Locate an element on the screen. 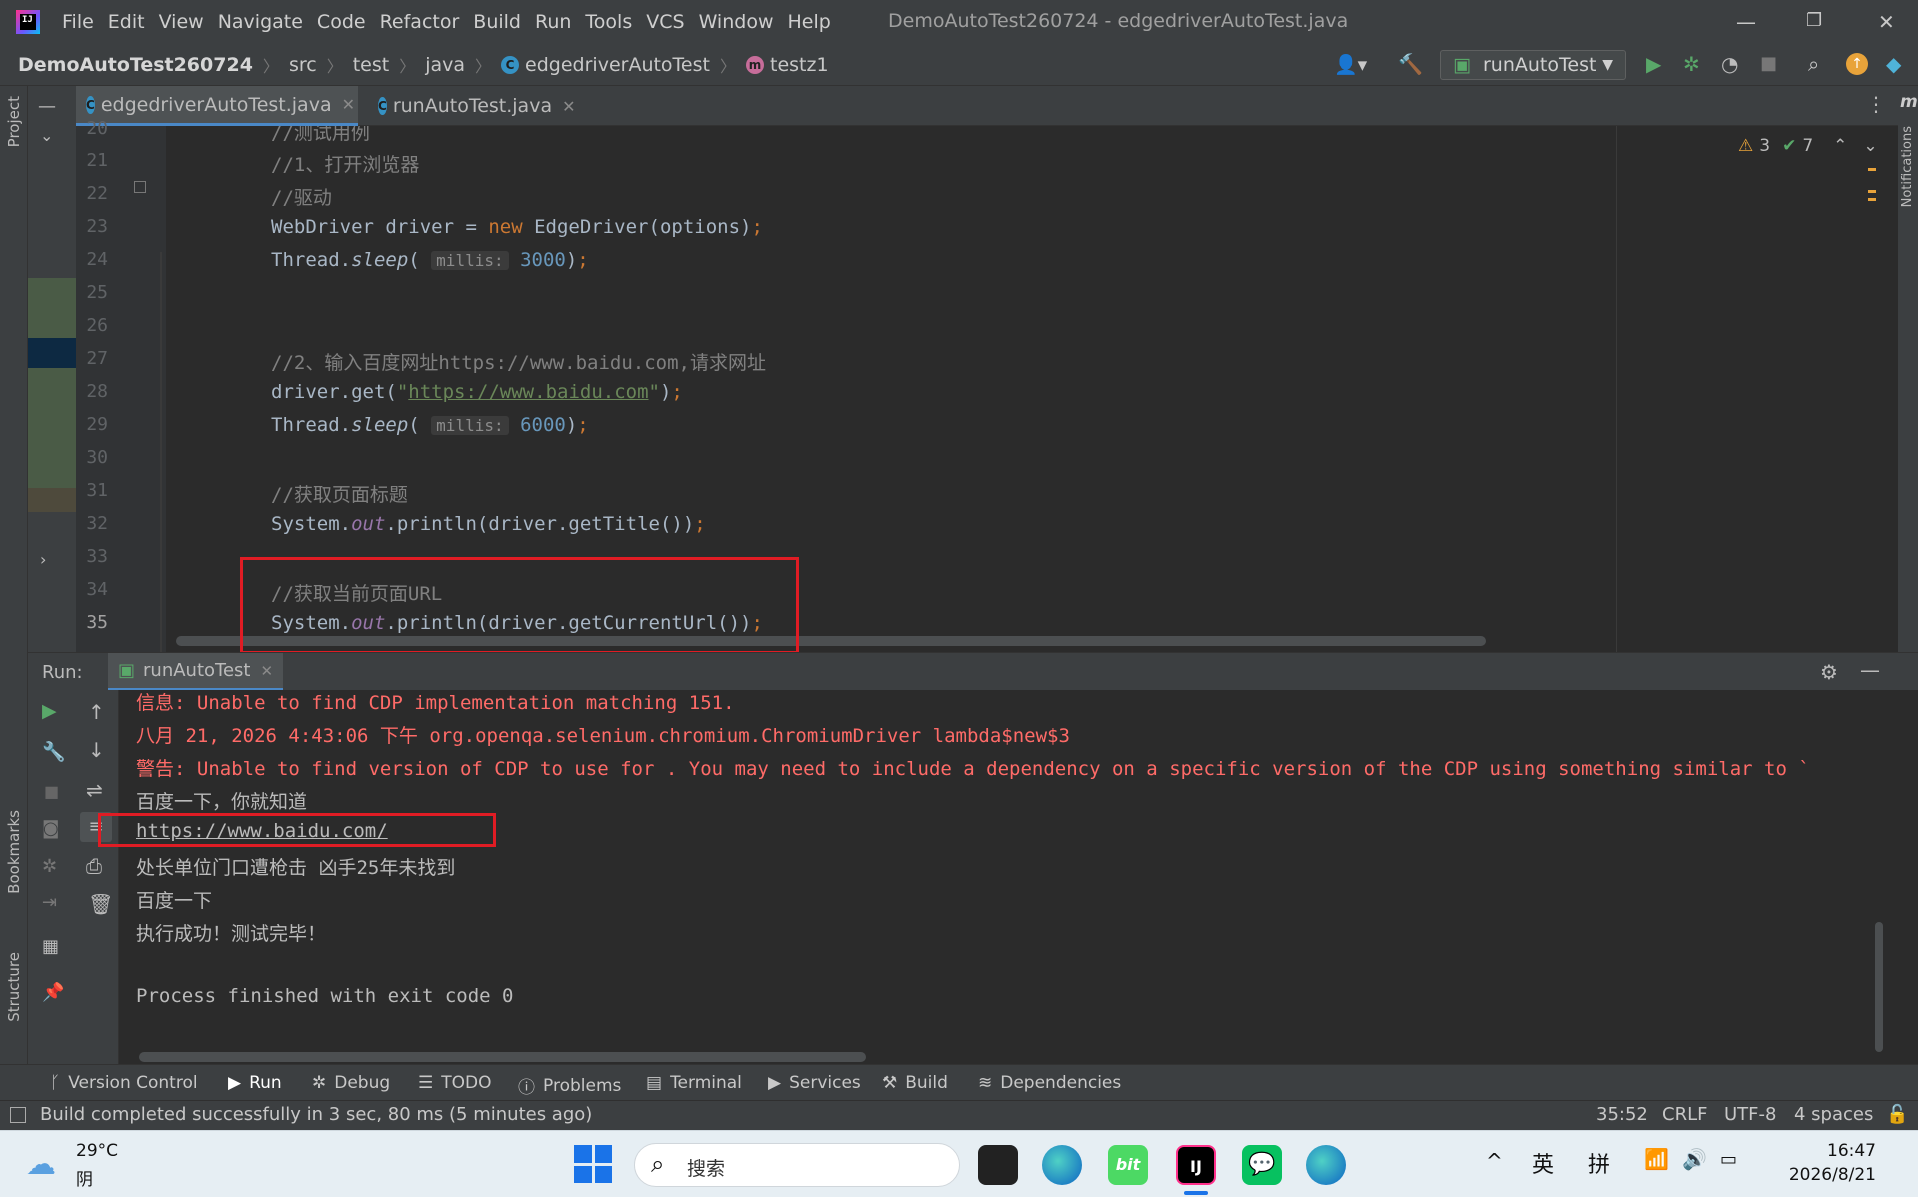  stop-icon: ■ is located at coordinates (51, 791).